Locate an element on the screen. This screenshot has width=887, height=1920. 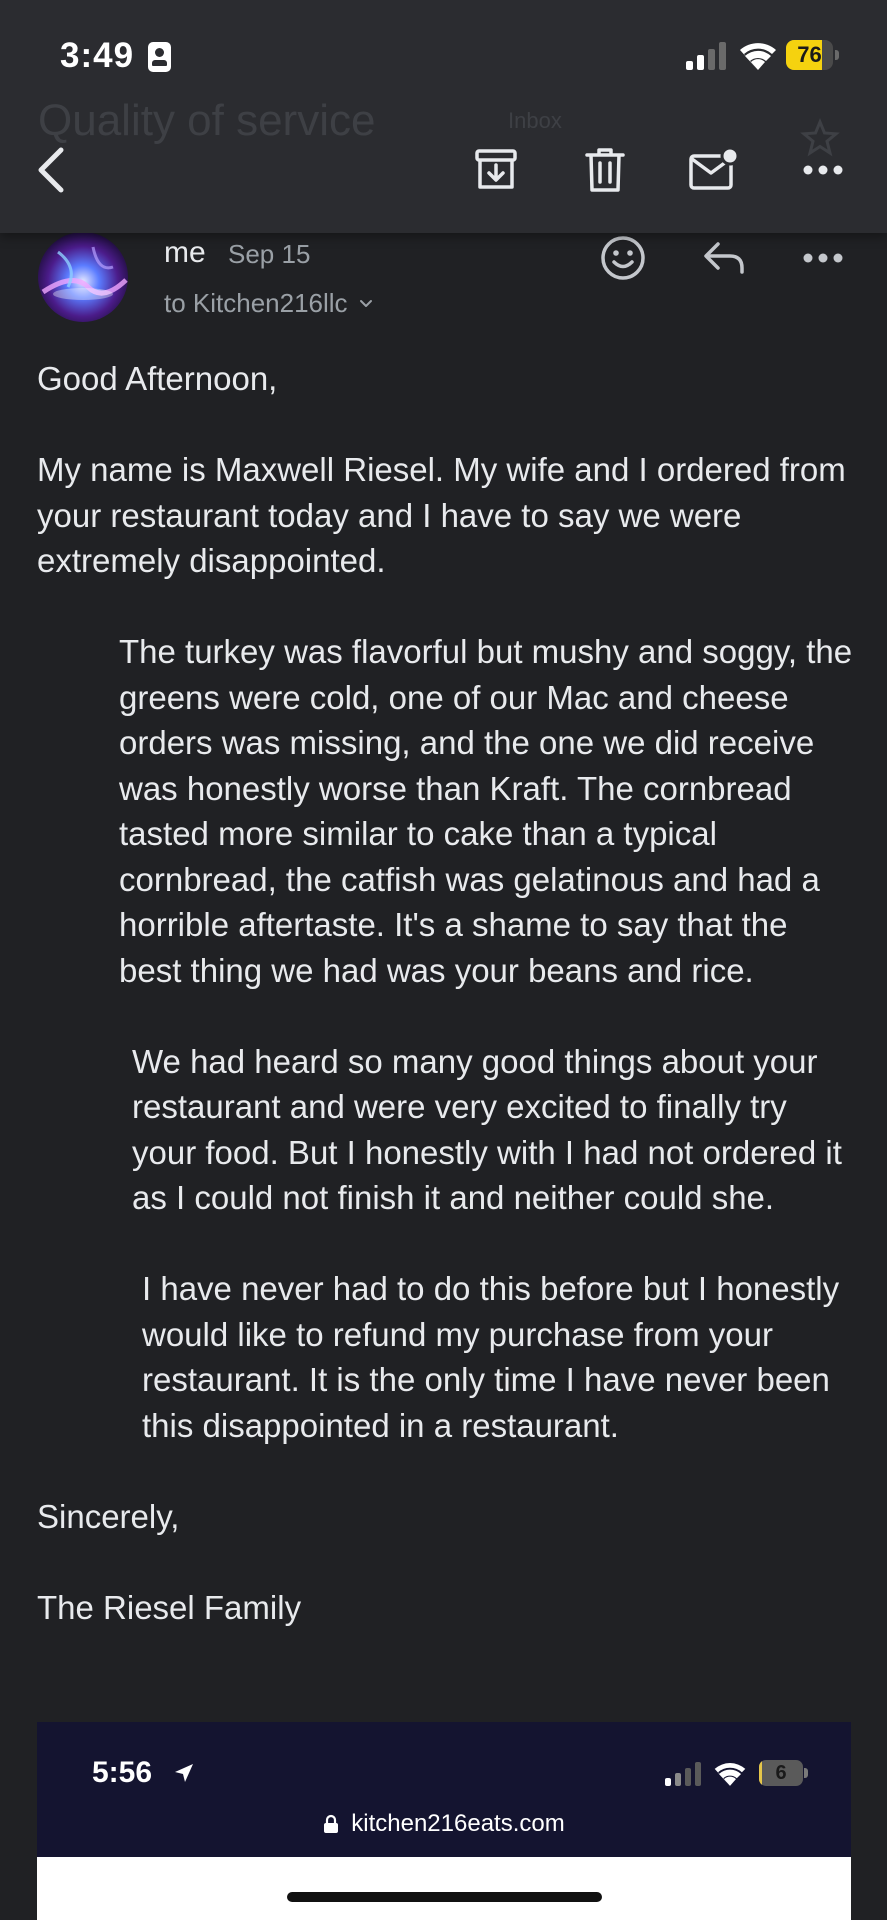
delete-button is located at coordinates (605, 170).